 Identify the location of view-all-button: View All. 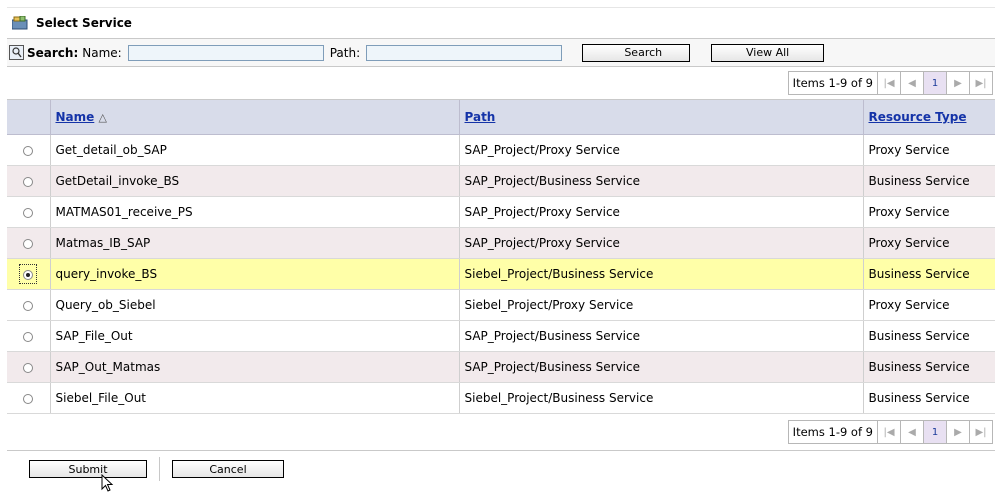
(768, 52).